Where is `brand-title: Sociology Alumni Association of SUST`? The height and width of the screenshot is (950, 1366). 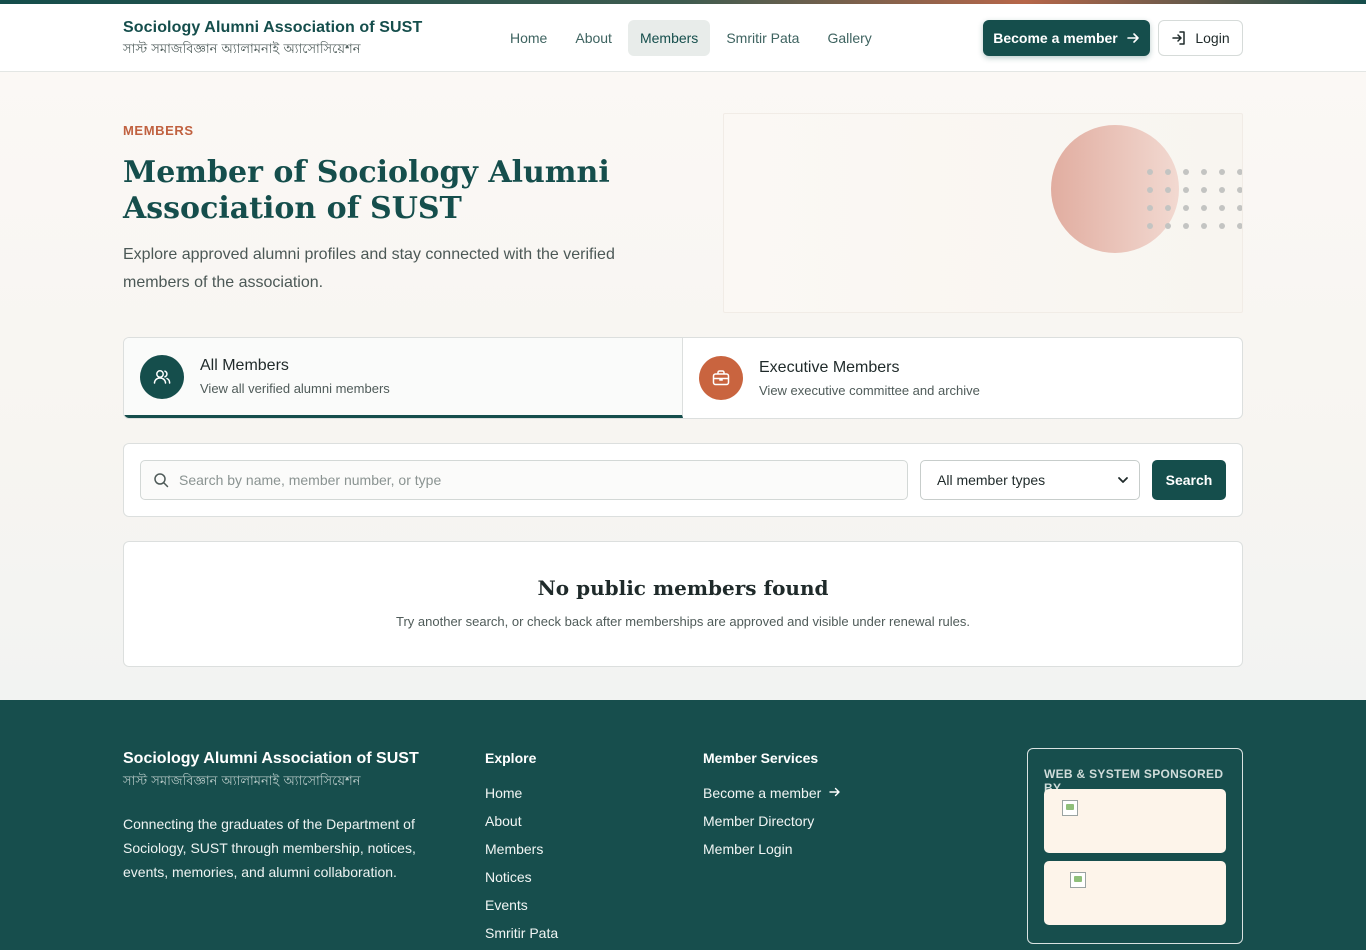
brand-title: Sociology Alumni Association of SUST is located at coordinates (273, 27).